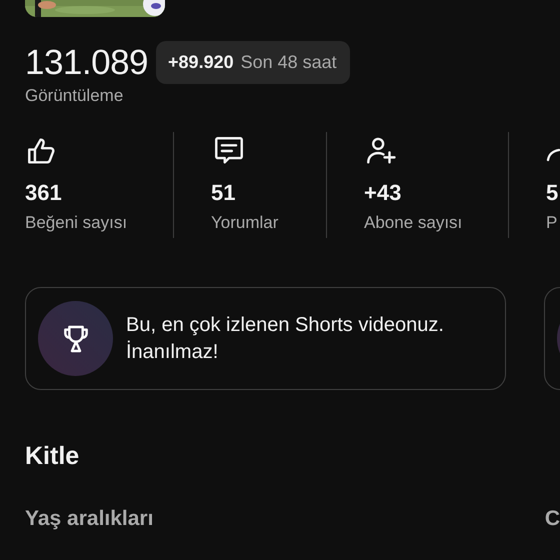 Image resolution: width=560 pixels, height=560 pixels. What do you see at coordinates (201, 62) in the screenshot?
I see `views-delta: +89.920` at bounding box center [201, 62].